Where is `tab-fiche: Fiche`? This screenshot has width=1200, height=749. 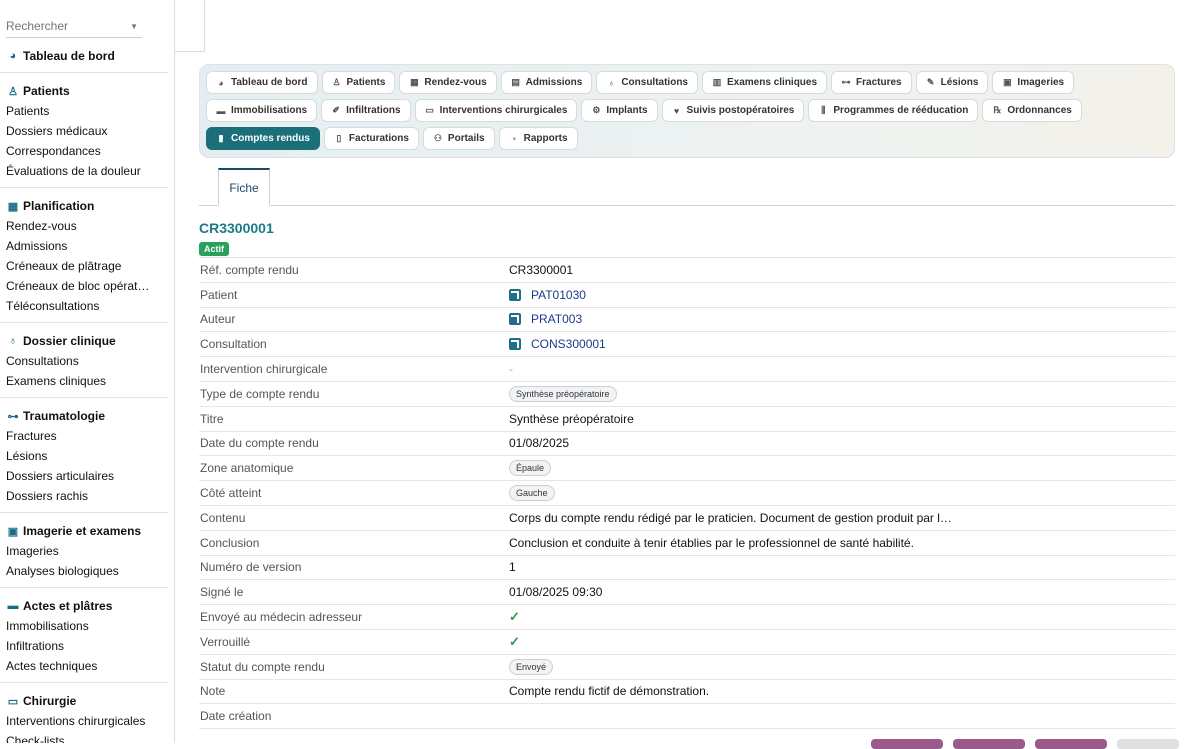 tab-fiche: Fiche is located at coordinates (244, 187).